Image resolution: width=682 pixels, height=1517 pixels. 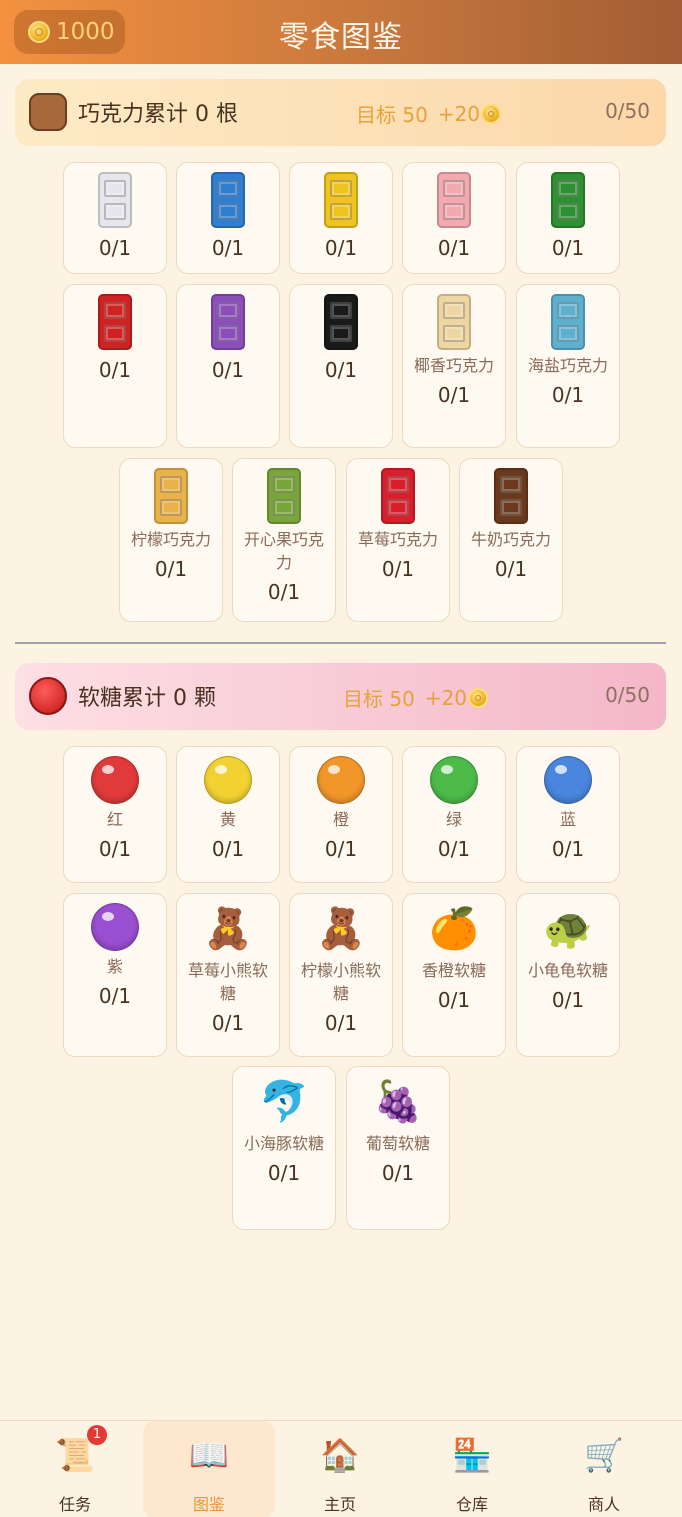 What do you see at coordinates (627, 695) in the screenshot?
I see `gummy-progress: 0/50` at bounding box center [627, 695].